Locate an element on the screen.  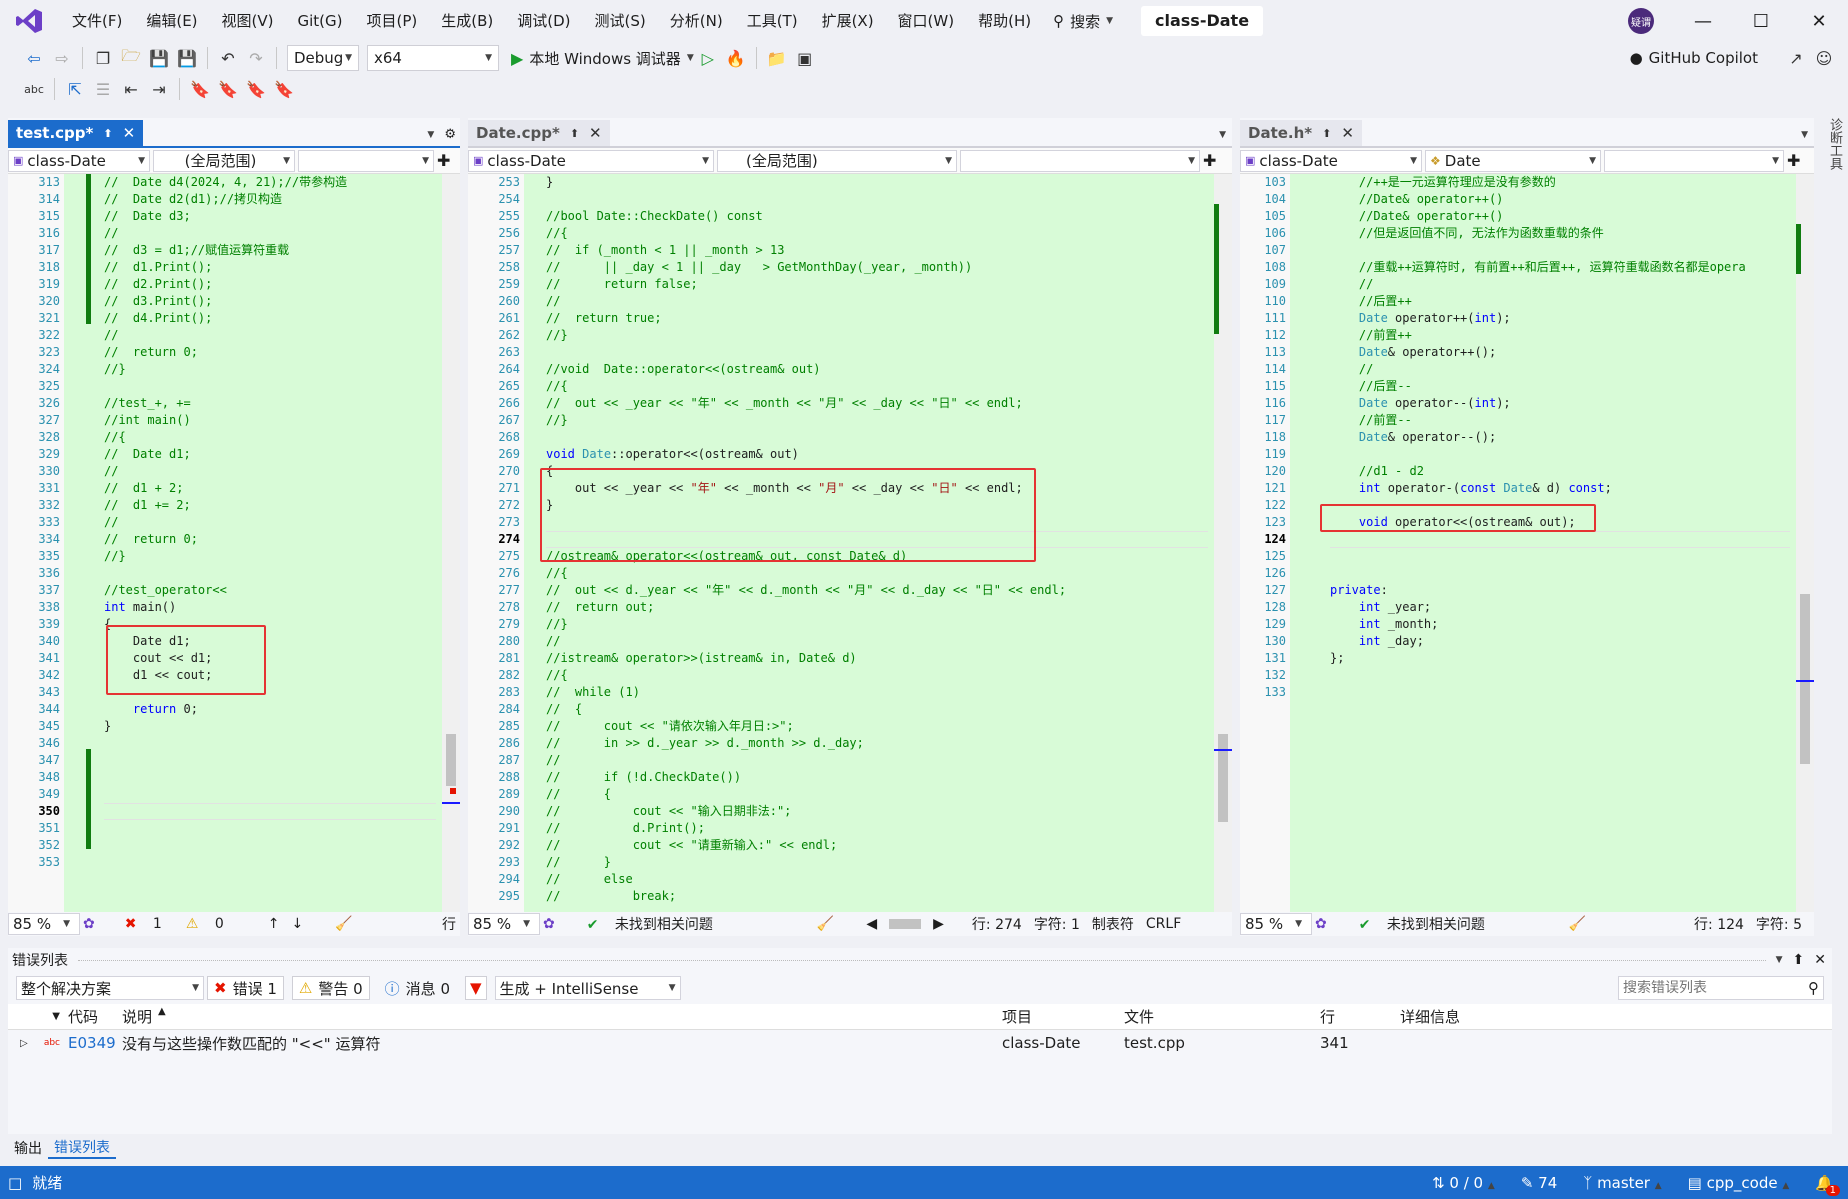
code-line: // d1 += 2; is located at coordinates (270, 505).